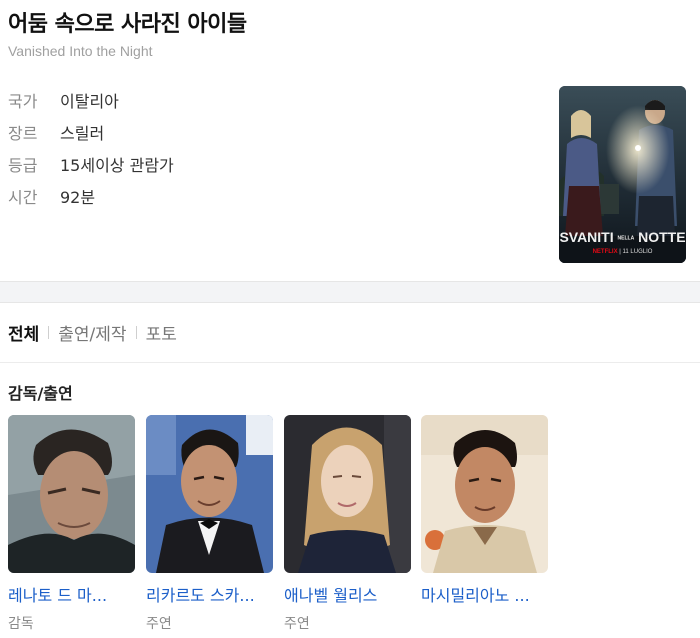 The width and height of the screenshot is (700, 638). Describe the element at coordinates (23, 165) in the screenshot. I see `info-label: 등급` at that location.